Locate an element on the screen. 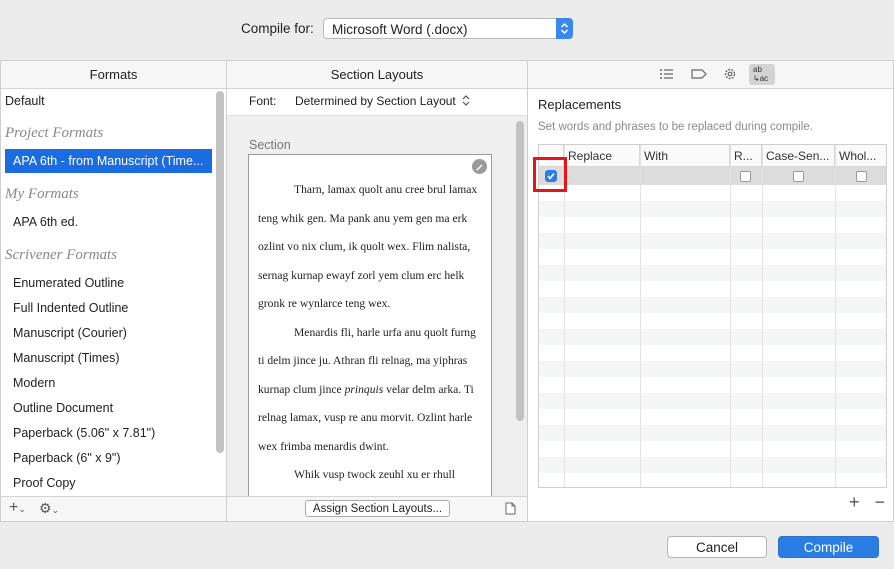  add-remove-controls: + − is located at coordinates (867, 502).